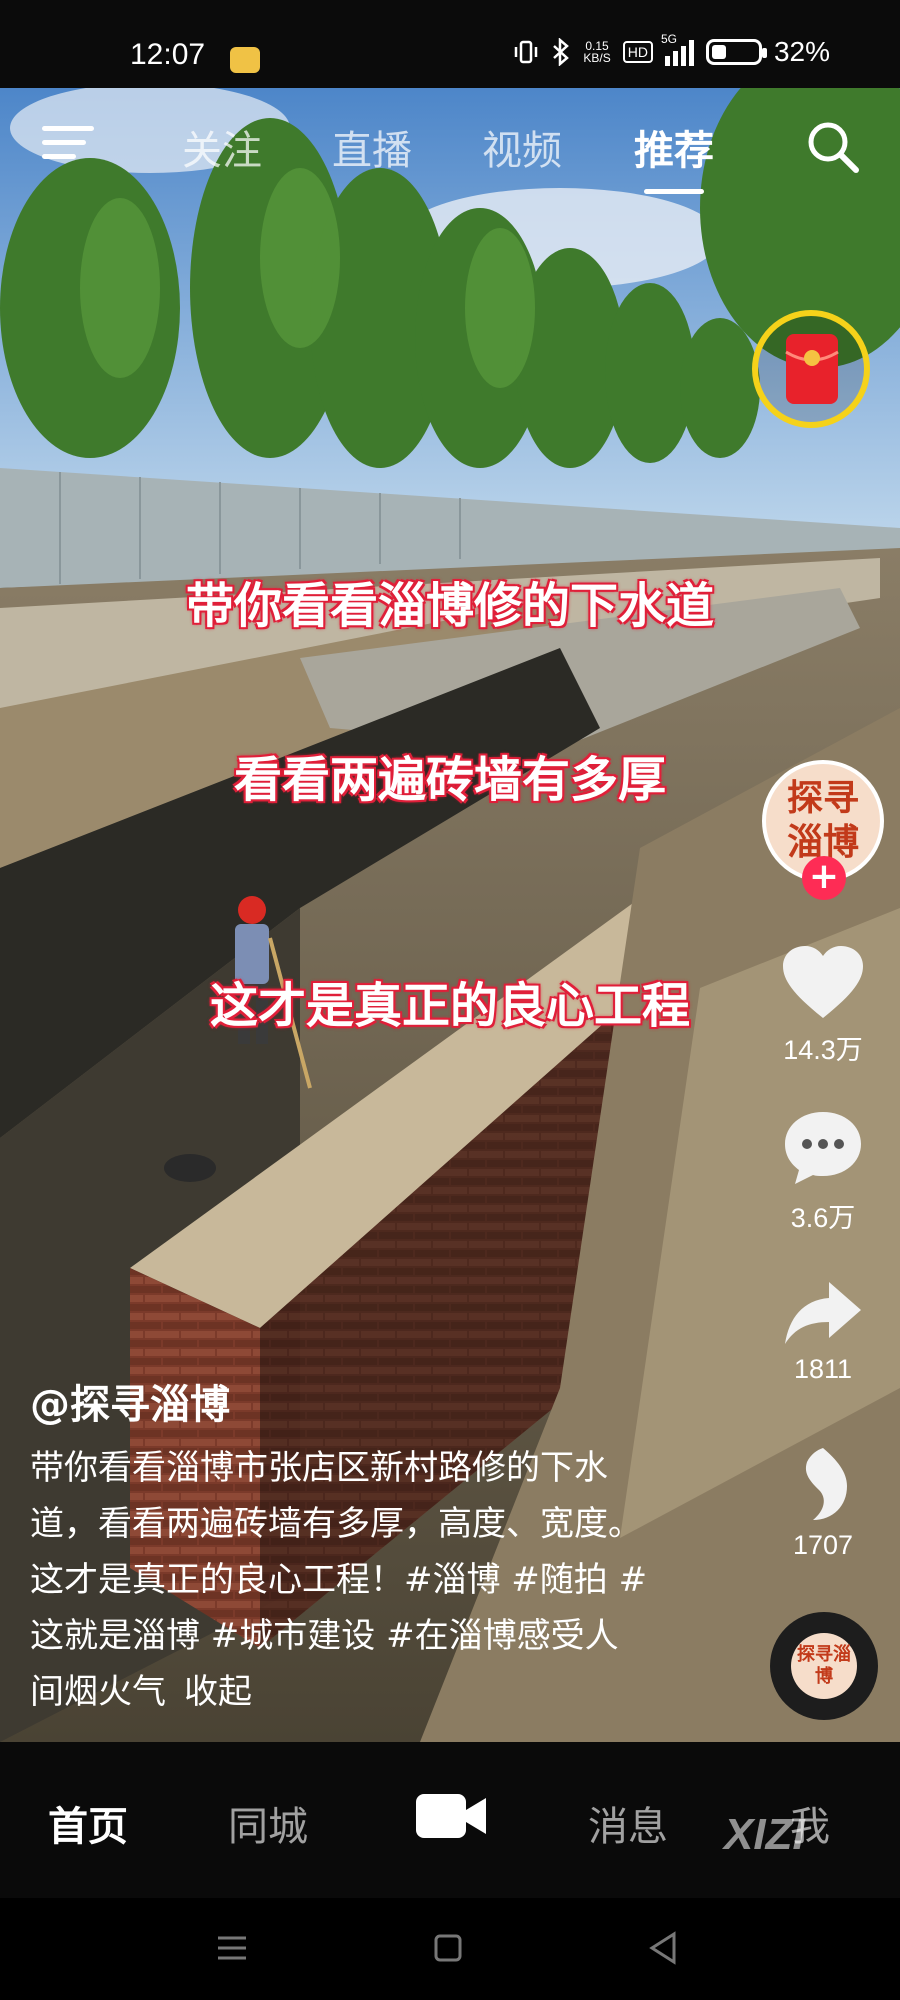 The image size is (900, 2000). What do you see at coordinates (823, 1148) in the screenshot?
I see `comment-icon` at bounding box center [823, 1148].